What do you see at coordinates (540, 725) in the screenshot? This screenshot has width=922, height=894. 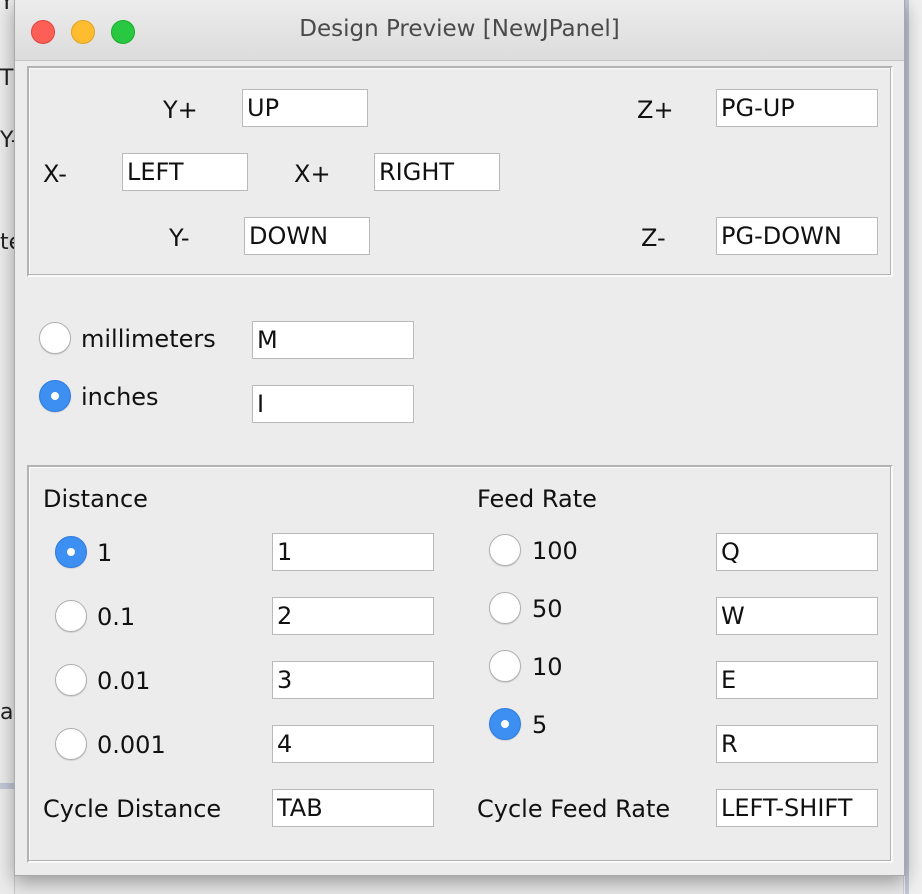 I see `feed-rate-option-label: 5` at bounding box center [540, 725].